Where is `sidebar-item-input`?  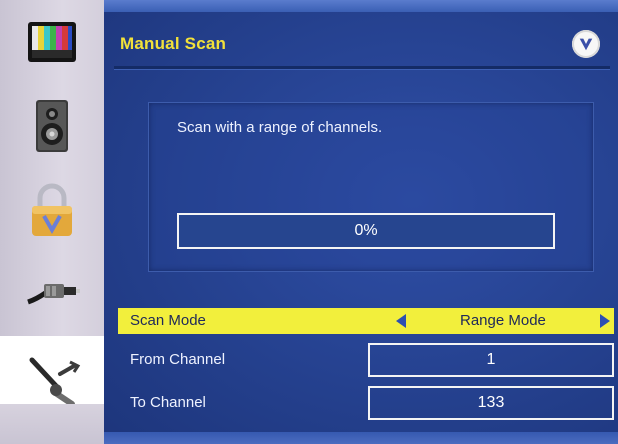 sidebar-item-input is located at coordinates (52, 294).